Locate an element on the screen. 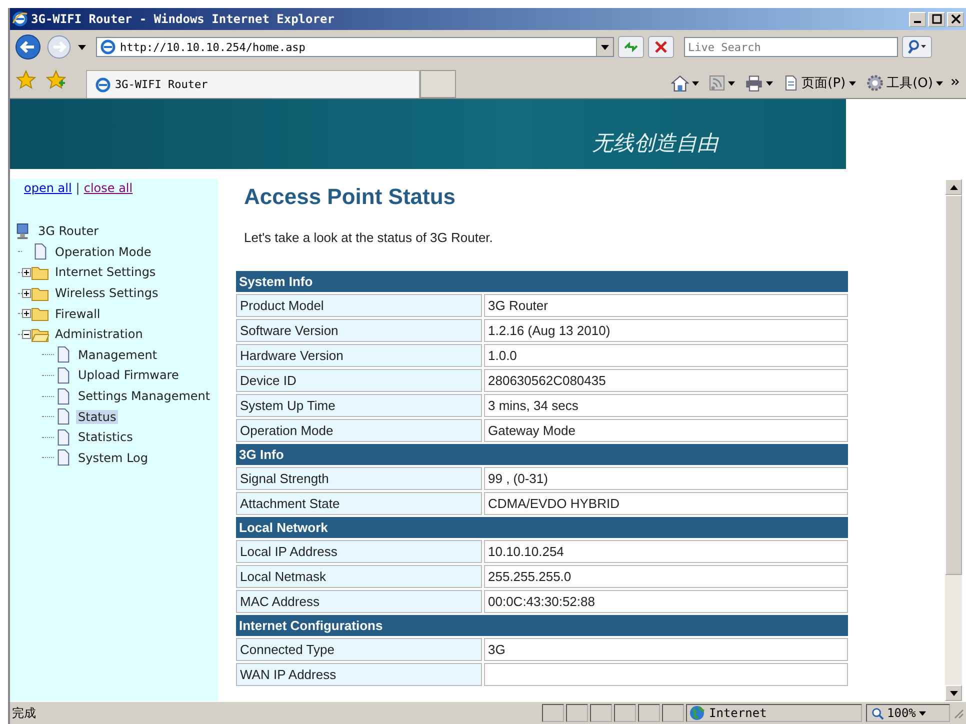  stop-button is located at coordinates (661, 47).